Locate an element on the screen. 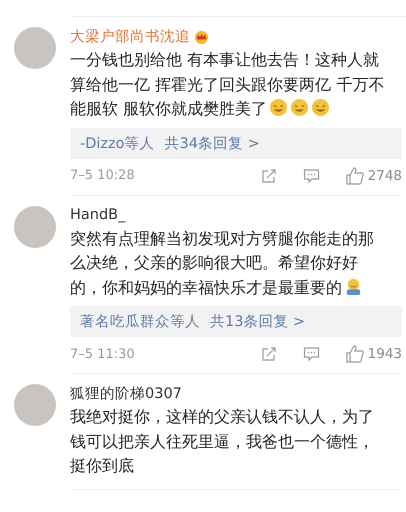 Image resolution: width=406 pixels, height=512 pixels. timestamp: 7–5 10:28 is located at coordinates (103, 175).